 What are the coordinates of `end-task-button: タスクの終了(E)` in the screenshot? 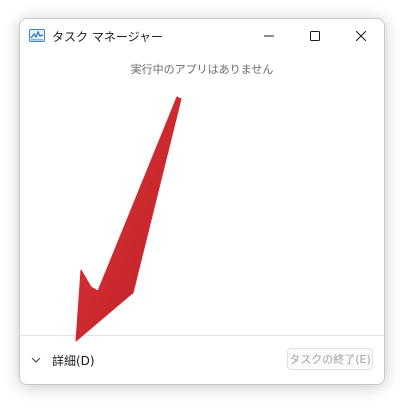 It's located at (330, 359).